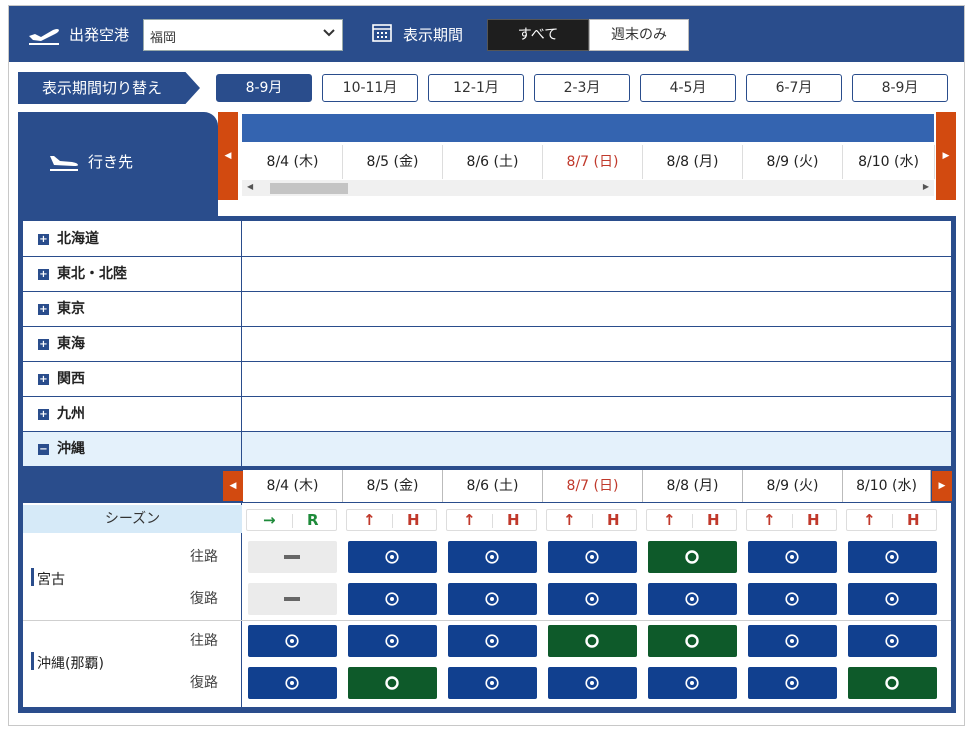 This screenshot has width=973, height=730. What do you see at coordinates (688, 88) in the screenshot?
I see `period-tab: 4-5月` at bounding box center [688, 88].